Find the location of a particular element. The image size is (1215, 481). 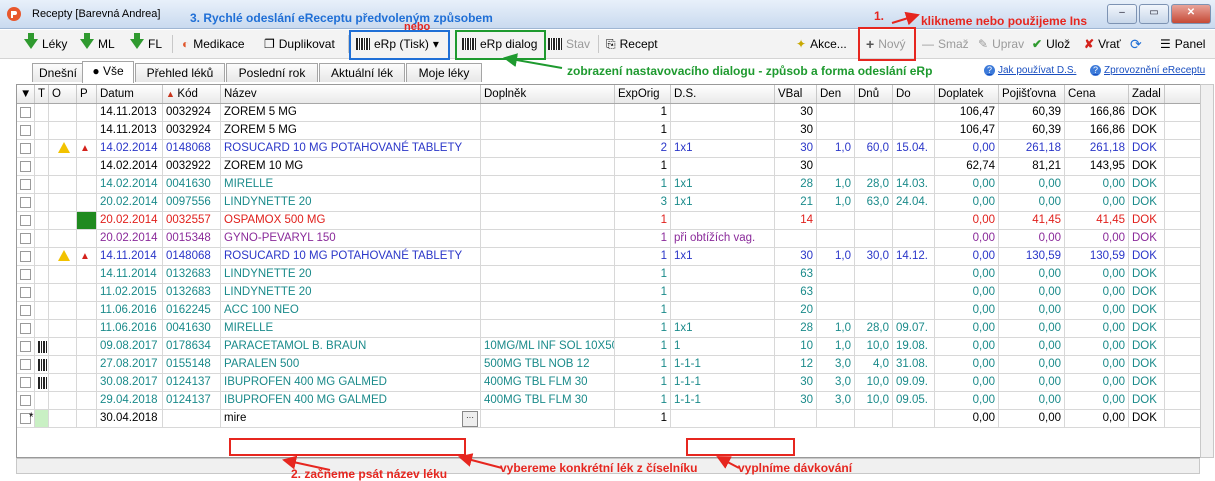

column-header-do: Do is located at coordinates (914, 94).